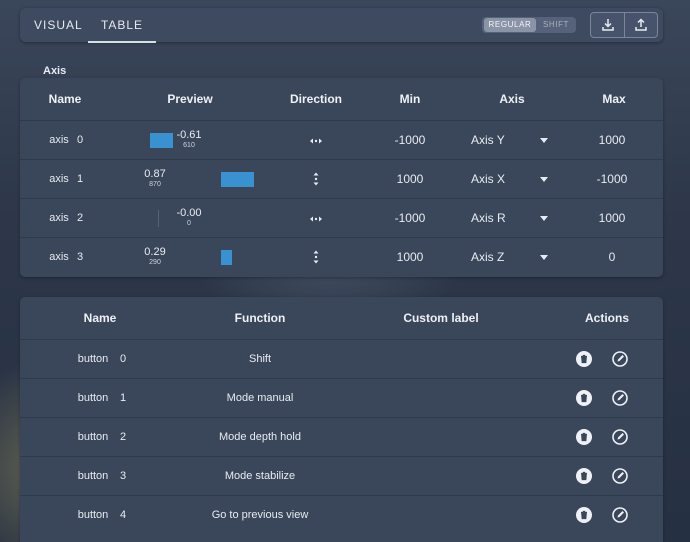 The image size is (690, 542). What do you see at coordinates (80, 140) in the screenshot?
I see `axis-index: 0` at bounding box center [80, 140].